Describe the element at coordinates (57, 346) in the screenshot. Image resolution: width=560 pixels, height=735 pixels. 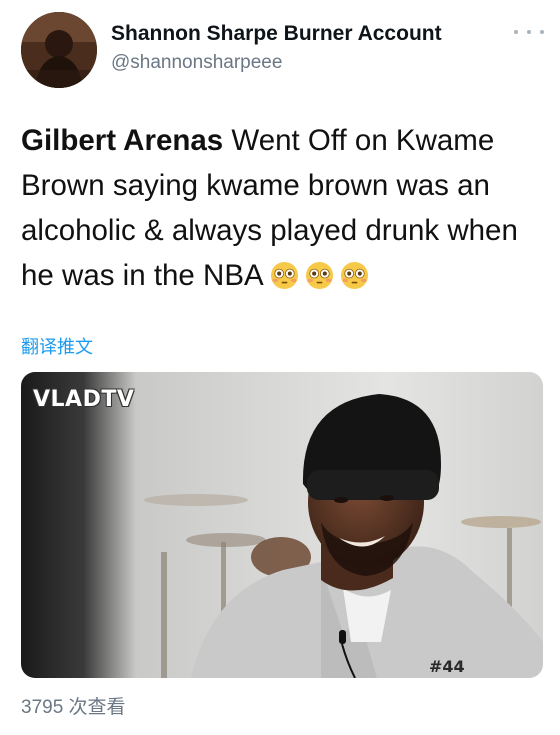
I see `translate-tweet-link: 翻译推文` at that location.